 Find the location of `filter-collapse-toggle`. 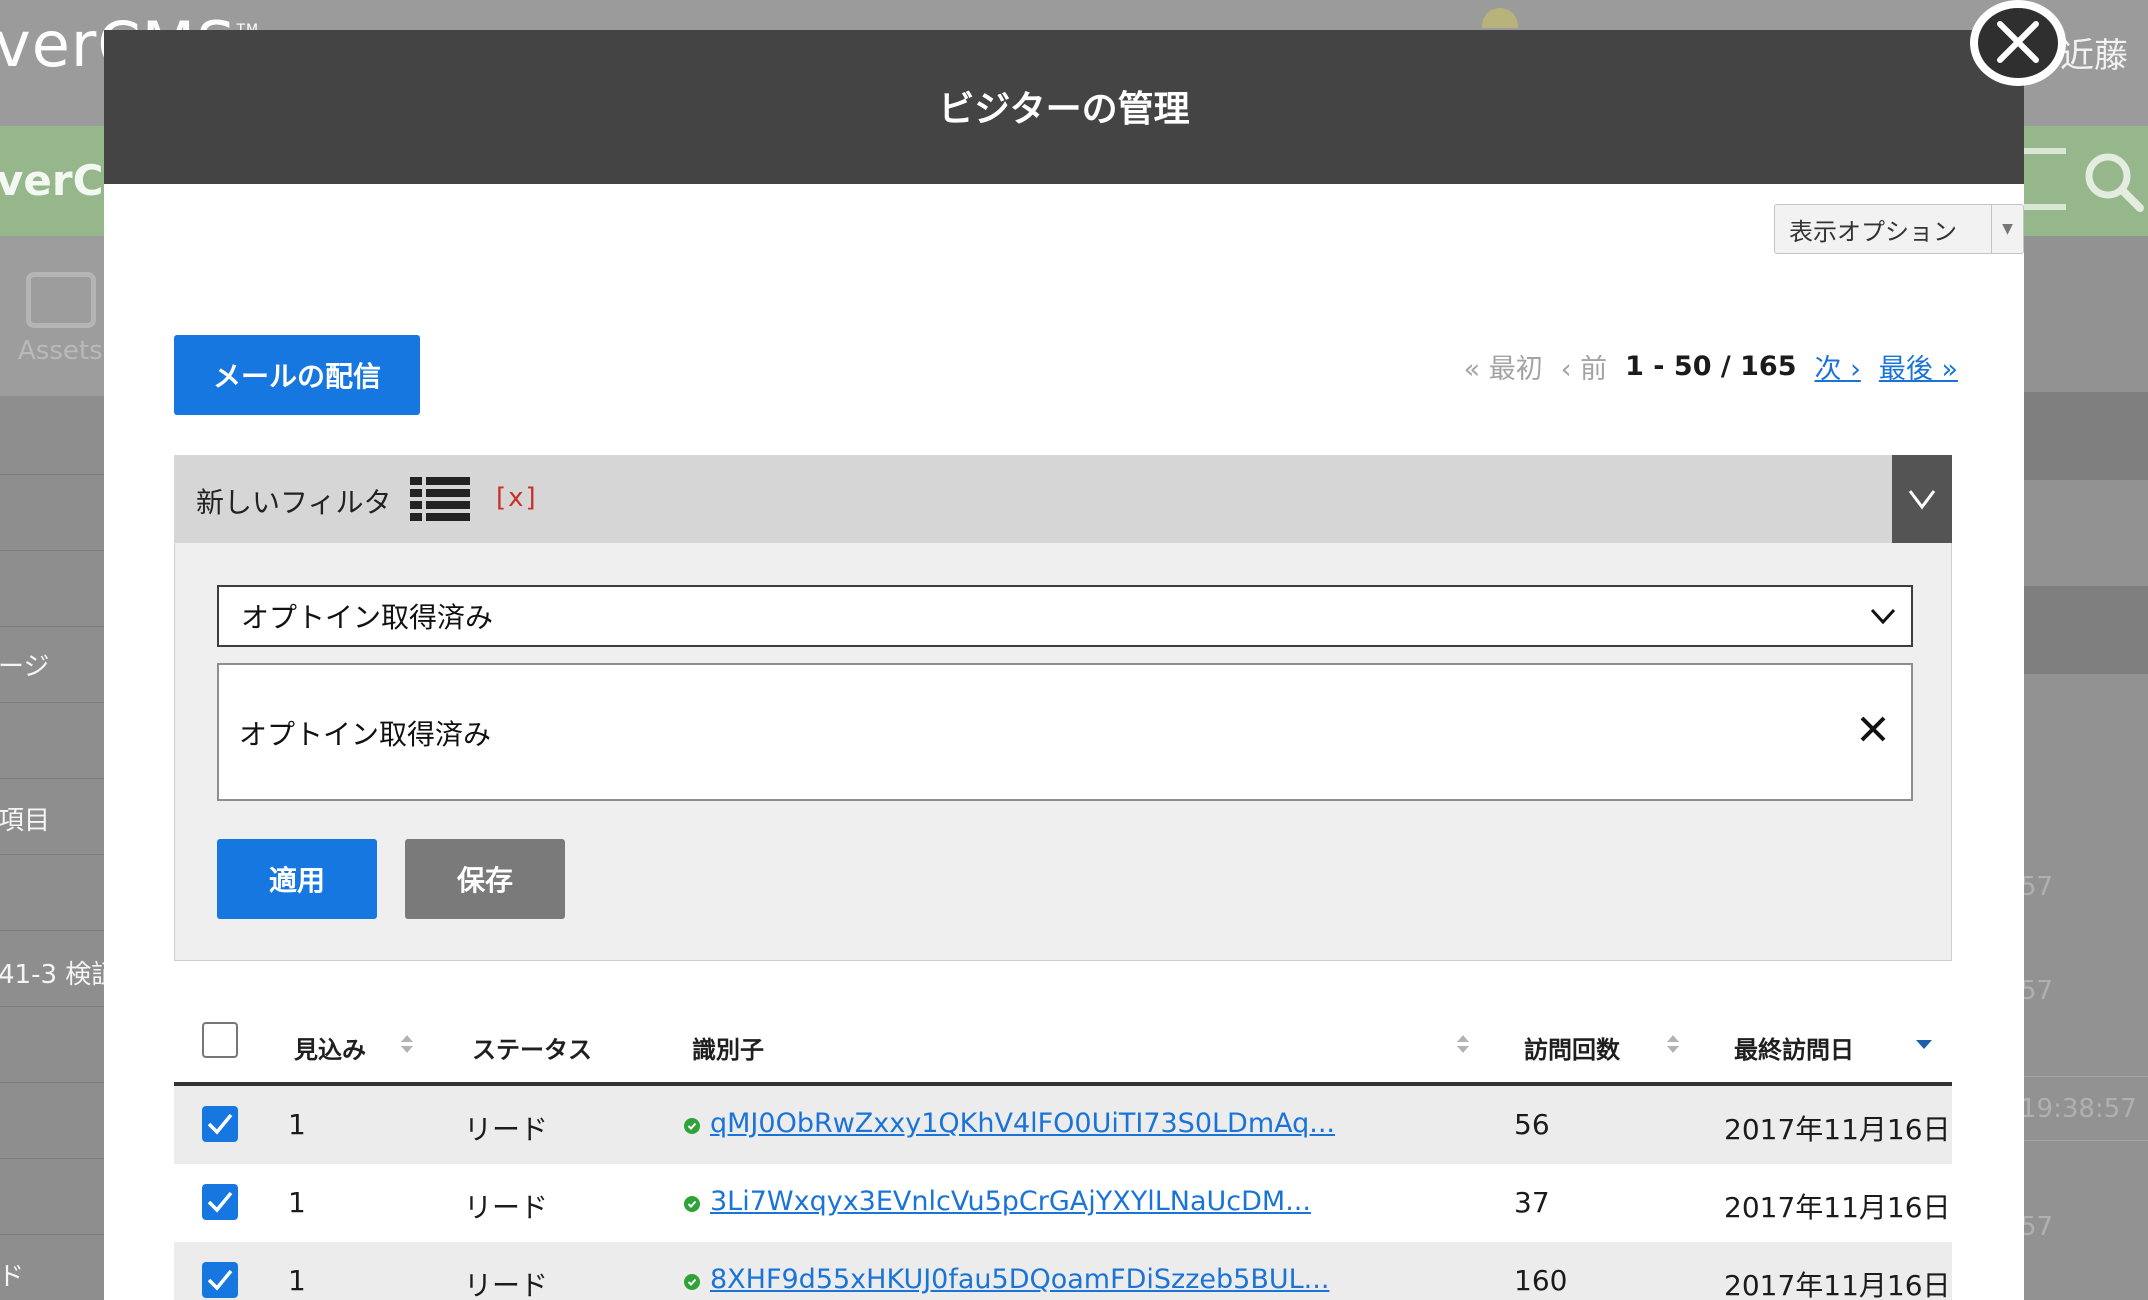

filter-collapse-toggle is located at coordinates (1922, 499).